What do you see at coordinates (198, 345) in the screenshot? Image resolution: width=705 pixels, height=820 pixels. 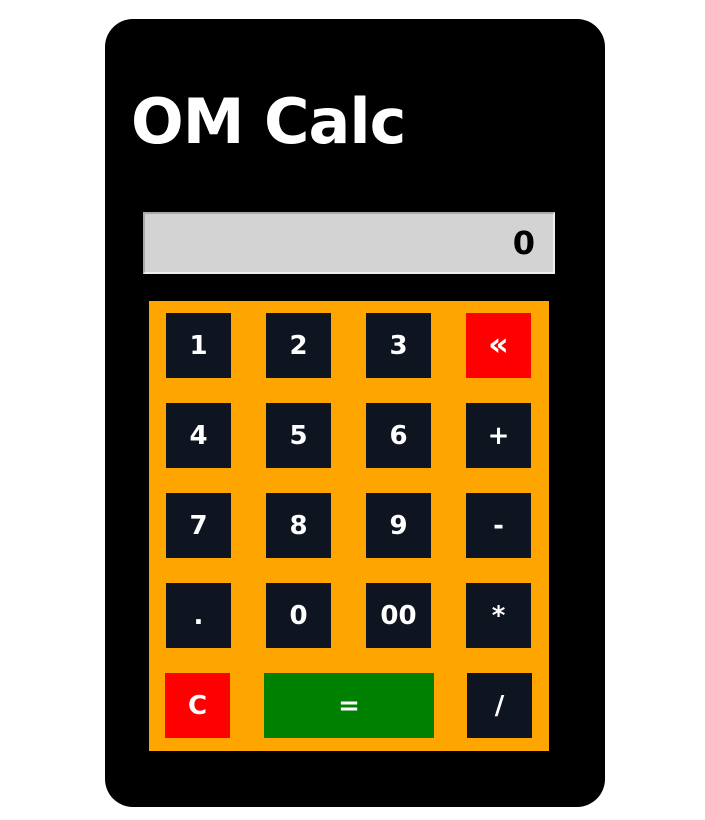 I see `key-1: 1` at bounding box center [198, 345].